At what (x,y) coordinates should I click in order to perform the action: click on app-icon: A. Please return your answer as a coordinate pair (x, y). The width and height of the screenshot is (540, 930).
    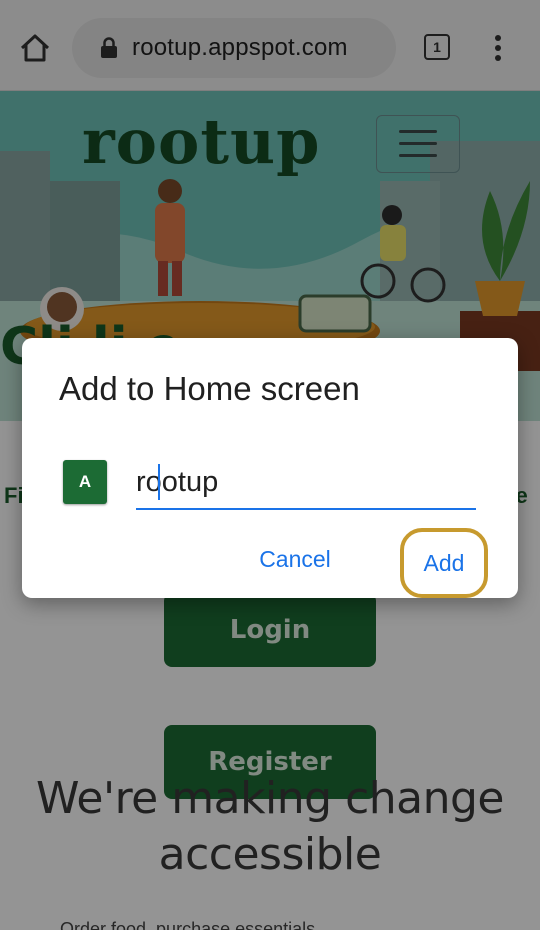
    Looking at the image, I should click on (85, 482).